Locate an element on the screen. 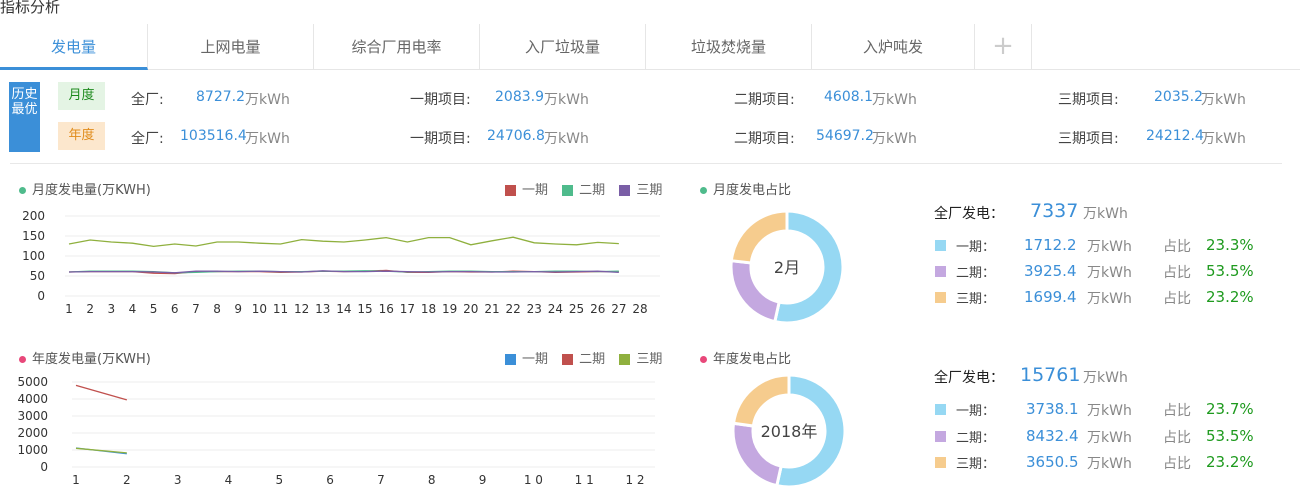 Image resolution: width=1300 pixels, height=503 pixels. x-tick-label: 17 is located at coordinates (407, 309).